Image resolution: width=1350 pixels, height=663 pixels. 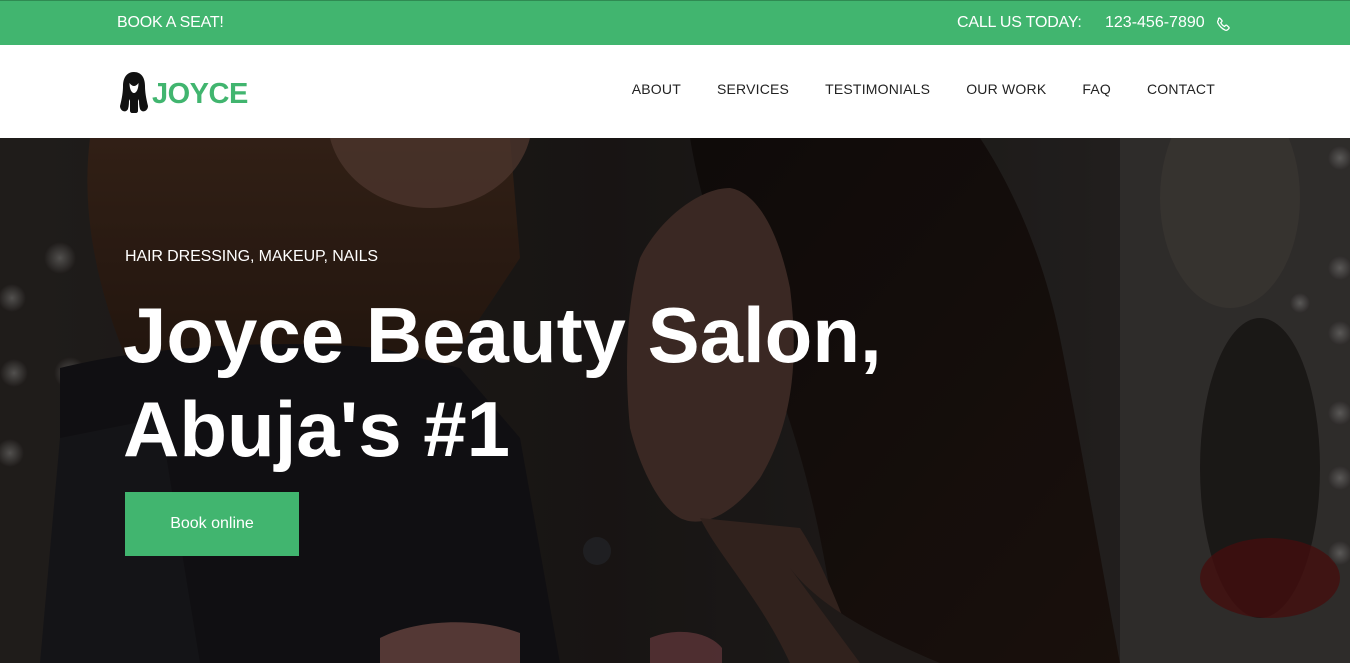 I want to click on nav-item-services: SERVICES, so click(x=753, y=89).